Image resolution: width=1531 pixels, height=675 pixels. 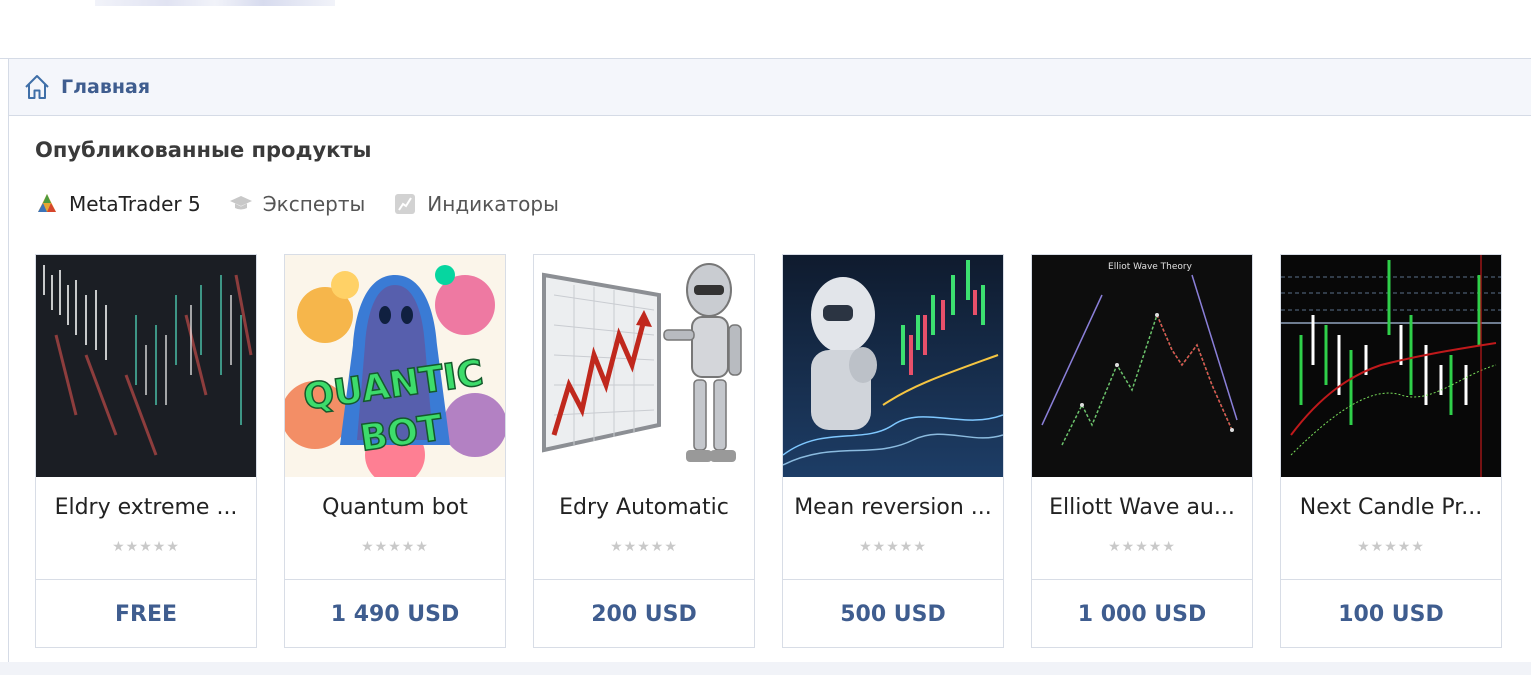 What do you see at coordinates (644, 613) in the screenshot?
I see `product-price: 200 USD` at bounding box center [644, 613].